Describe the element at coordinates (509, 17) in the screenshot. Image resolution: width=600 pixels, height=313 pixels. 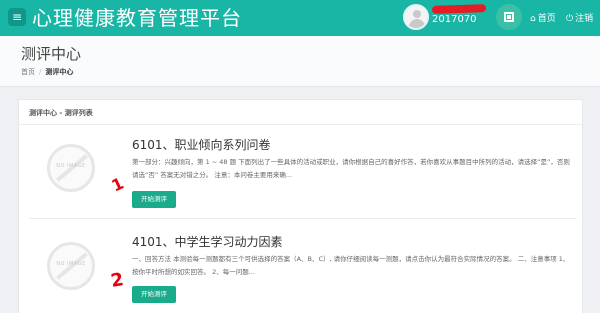
I see `qr-code-icon` at that location.